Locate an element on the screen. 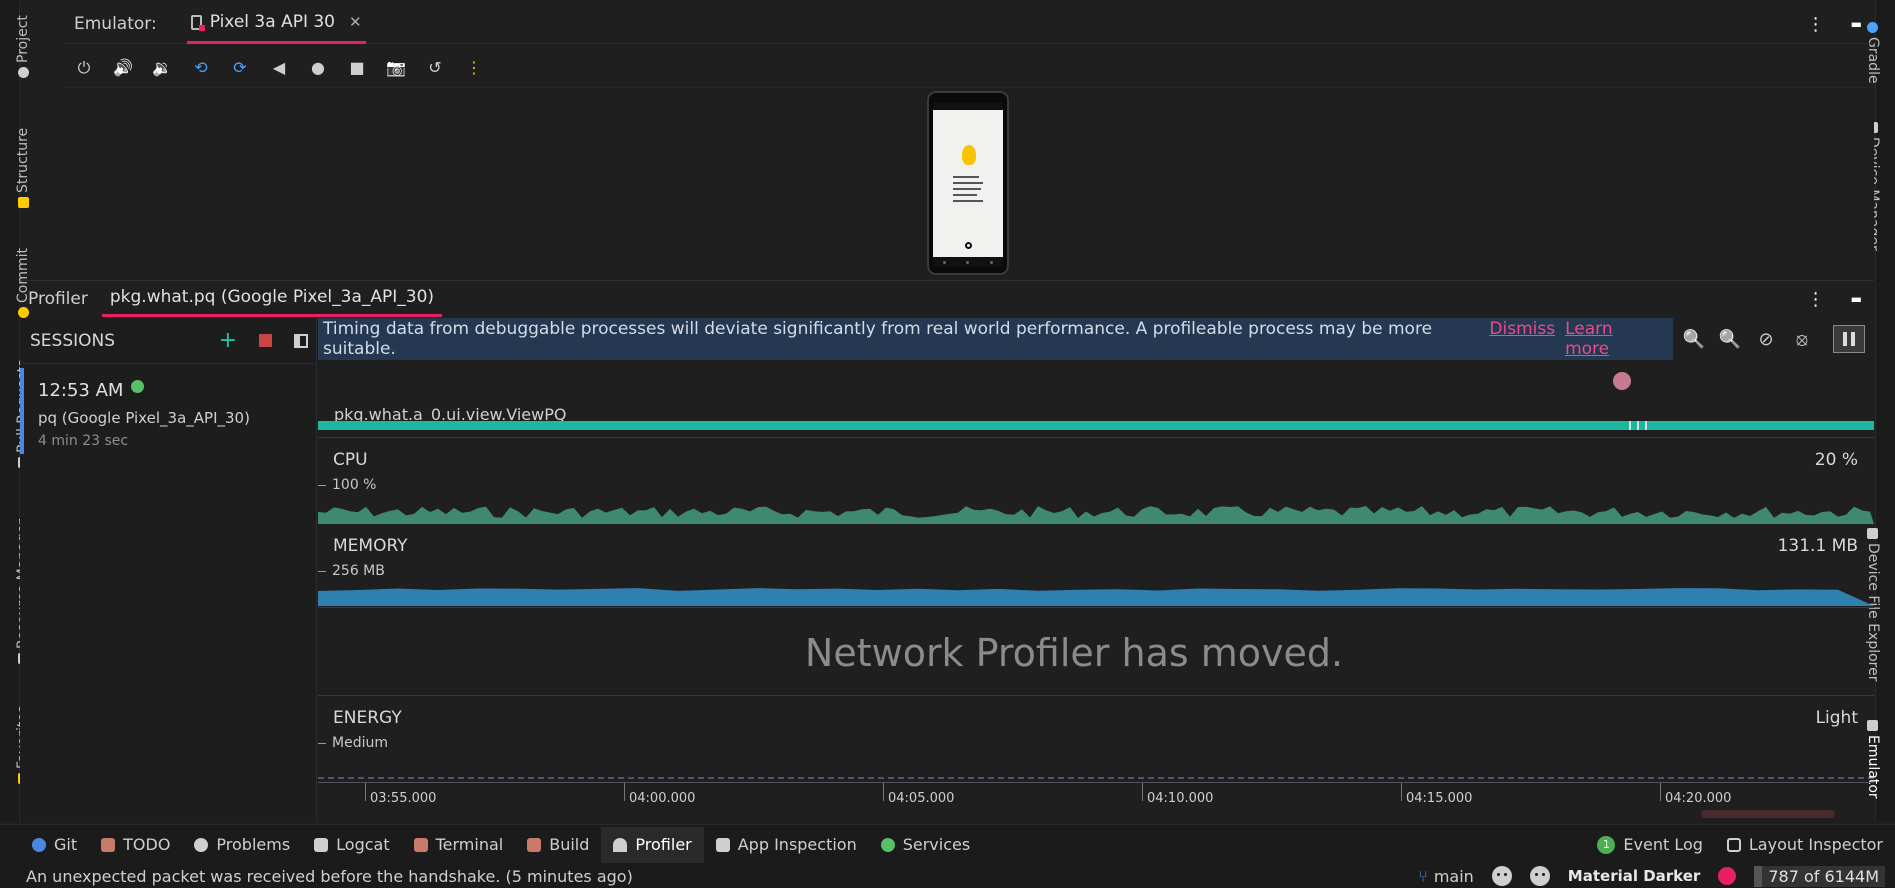 The height and width of the screenshot is (888, 1895). logcat-label: Logcat is located at coordinates (363, 844).